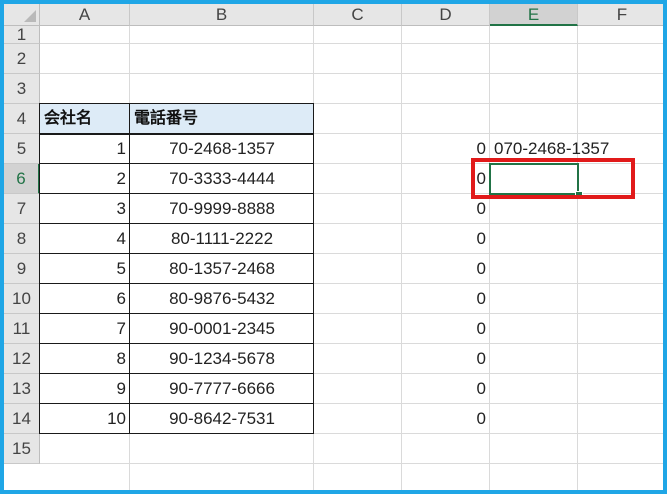 The image size is (667, 494). What do you see at coordinates (22, 389) in the screenshot?
I see `row-header-13: 13` at bounding box center [22, 389].